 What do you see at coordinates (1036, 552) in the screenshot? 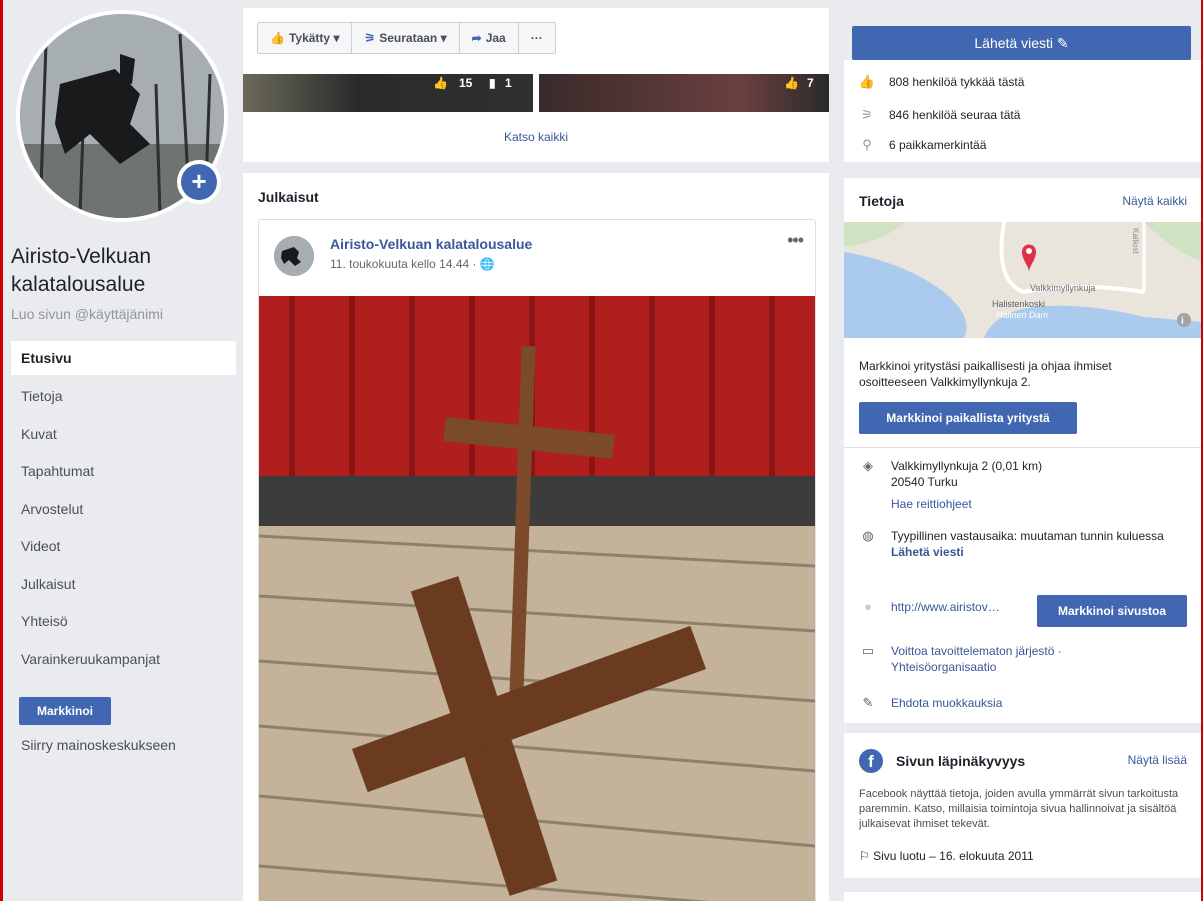
I see `send-message-link: Lähetä viesti` at bounding box center [1036, 552].